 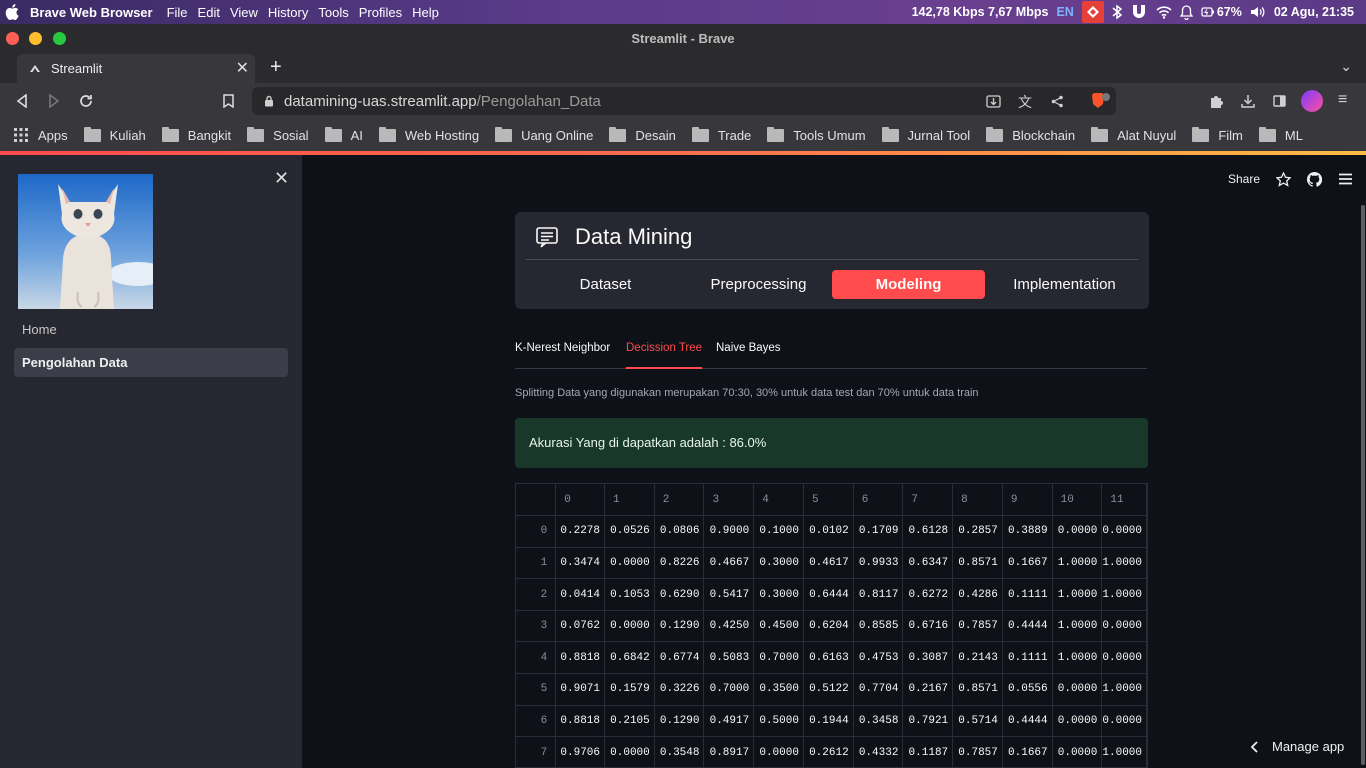 What do you see at coordinates (428, 134) in the screenshot?
I see `bookmark-folder-web-hosting: Web Hosting` at bounding box center [428, 134].